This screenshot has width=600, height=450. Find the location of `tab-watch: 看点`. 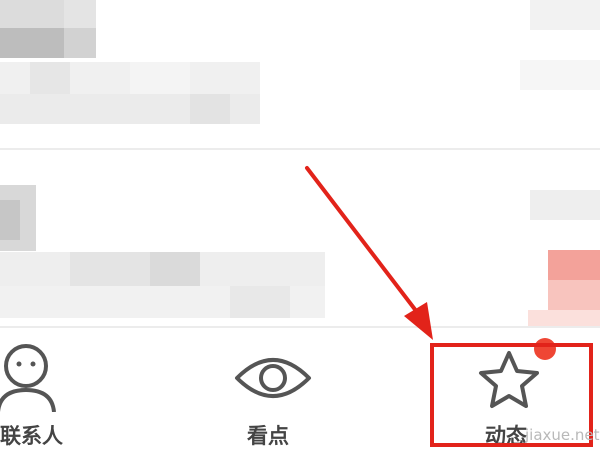

tab-watch: 看点 is located at coordinates (275, 389).